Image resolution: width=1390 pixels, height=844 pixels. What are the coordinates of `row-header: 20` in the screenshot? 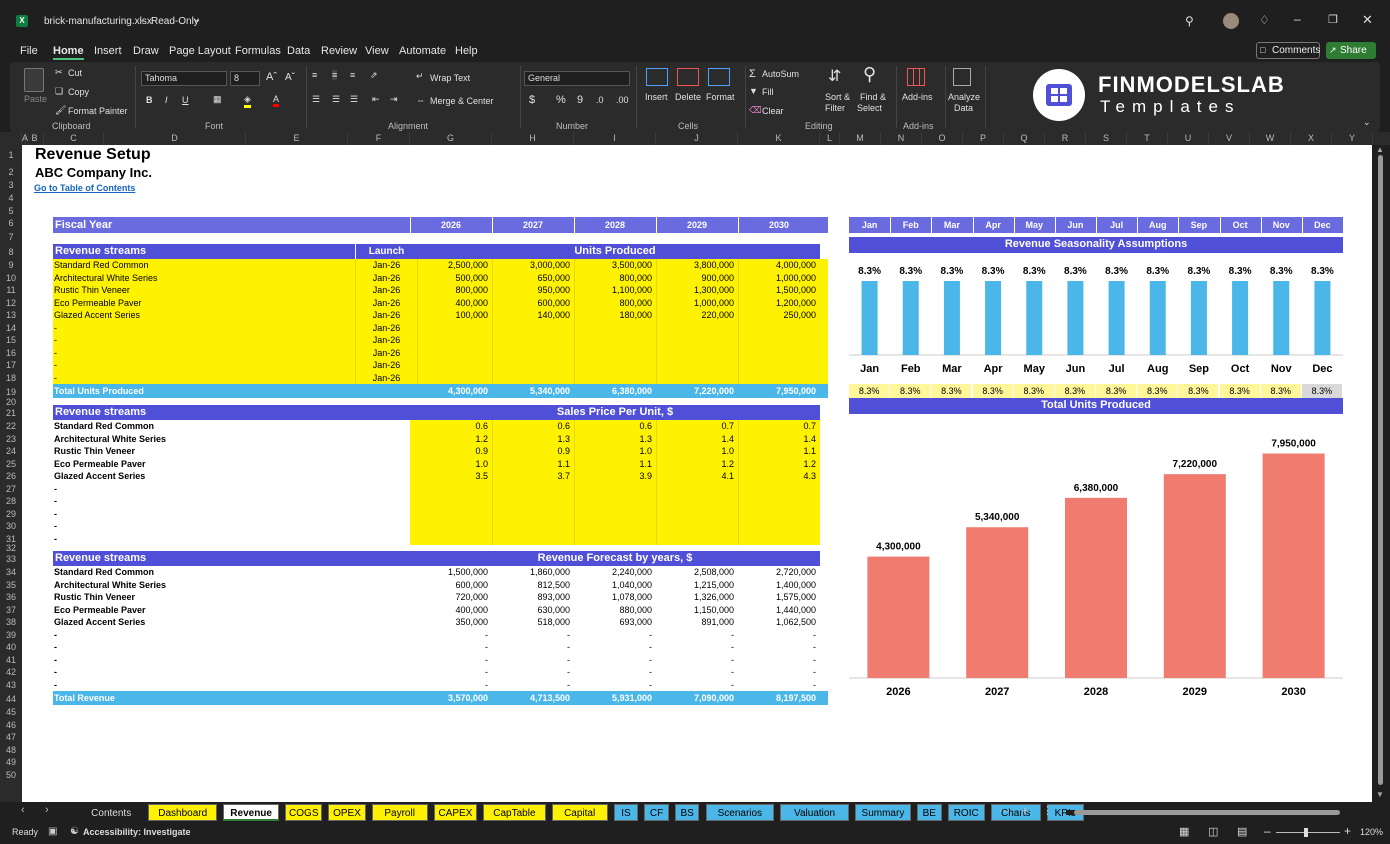 It's located at (11, 402).